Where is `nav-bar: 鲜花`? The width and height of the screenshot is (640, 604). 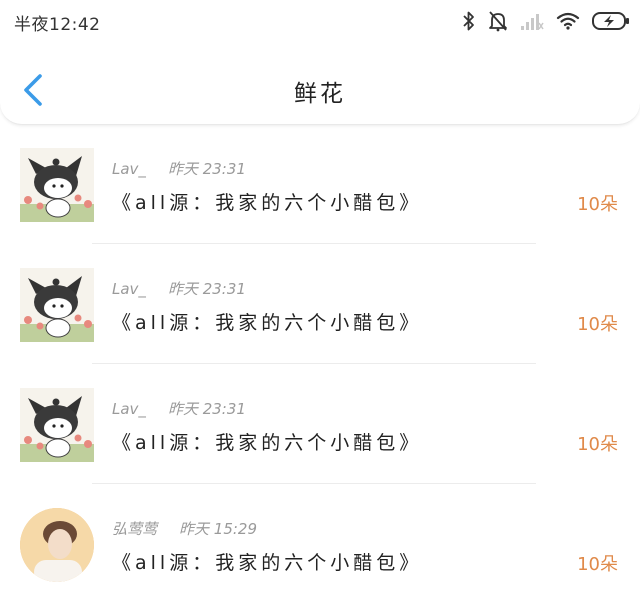 nav-bar: 鲜花 is located at coordinates (320, 89).